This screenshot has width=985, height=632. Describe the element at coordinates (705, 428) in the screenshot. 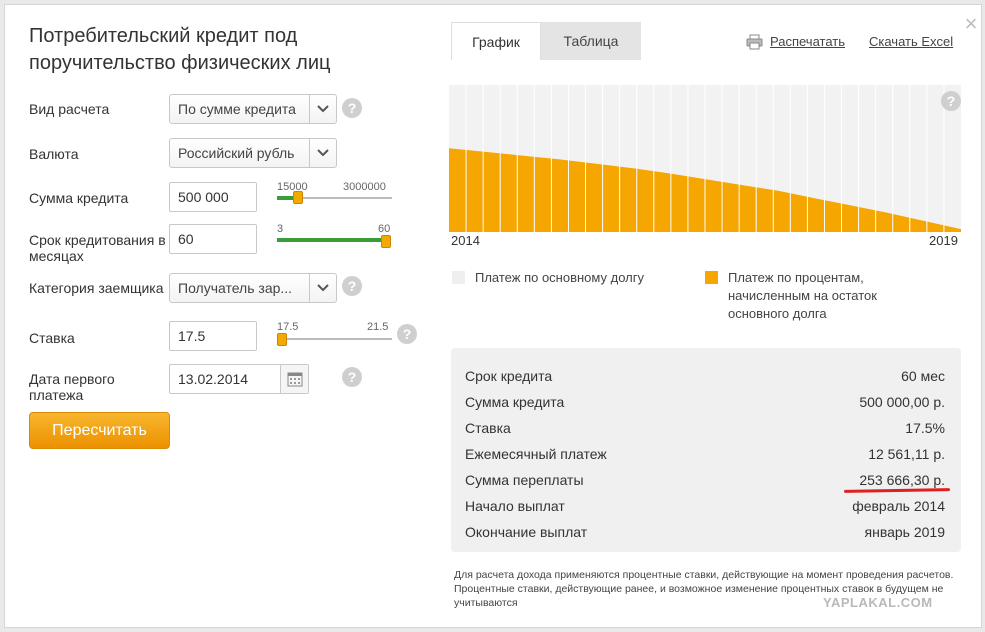

I see `summary-row: Ставка 17.5%` at that location.